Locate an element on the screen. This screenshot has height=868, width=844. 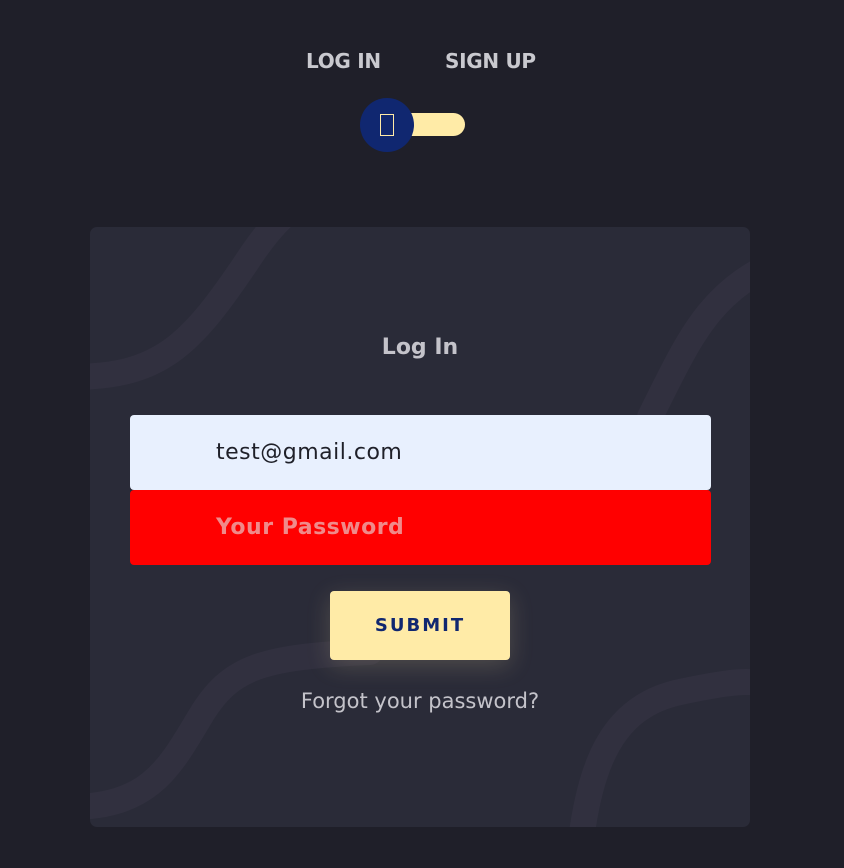
password-field: Your Password is located at coordinates (420, 527).